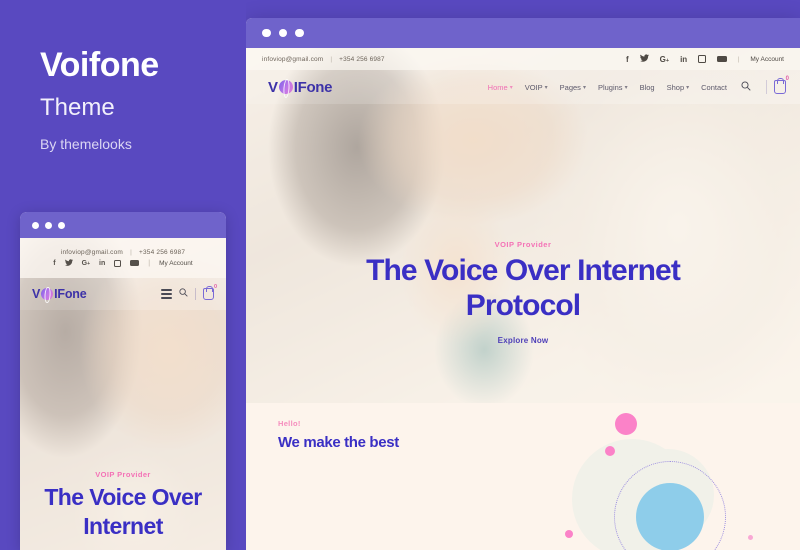  Describe the element at coordinates (299, 33) in the screenshot. I see `window-maximize-icon` at that location.